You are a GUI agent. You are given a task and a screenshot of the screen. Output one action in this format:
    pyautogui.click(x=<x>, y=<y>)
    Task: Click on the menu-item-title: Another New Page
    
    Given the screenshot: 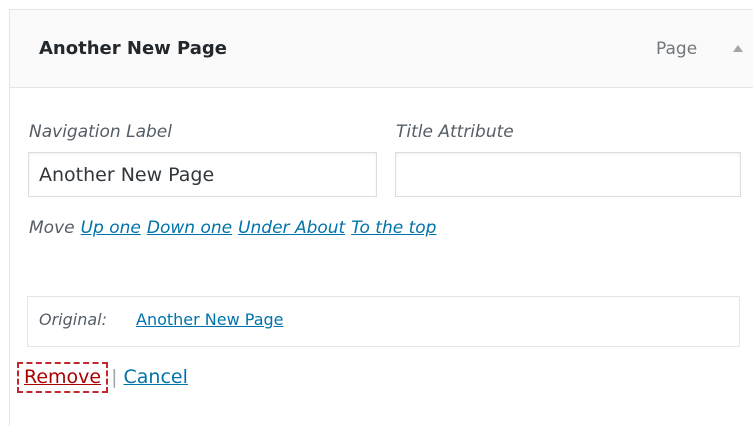 What is the action you would take?
    pyautogui.click(x=133, y=48)
    